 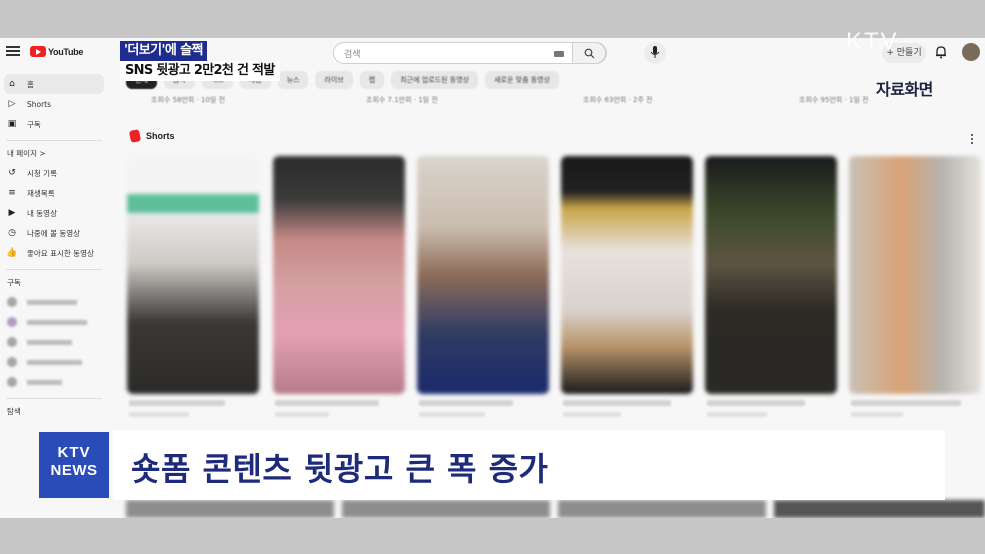 I want to click on search-input: 검색, so click(x=352, y=53).